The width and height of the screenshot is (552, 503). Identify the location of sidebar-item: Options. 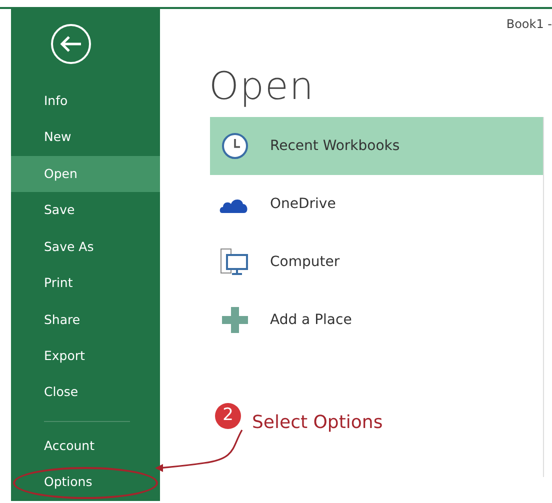
(85, 482).